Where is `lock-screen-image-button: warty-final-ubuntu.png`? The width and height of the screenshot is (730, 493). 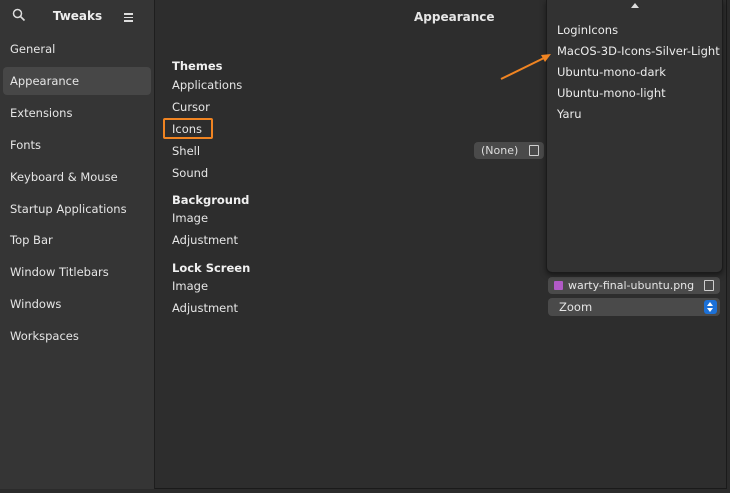
lock-screen-image-button: warty-final-ubuntu.png is located at coordinates (634, 285).